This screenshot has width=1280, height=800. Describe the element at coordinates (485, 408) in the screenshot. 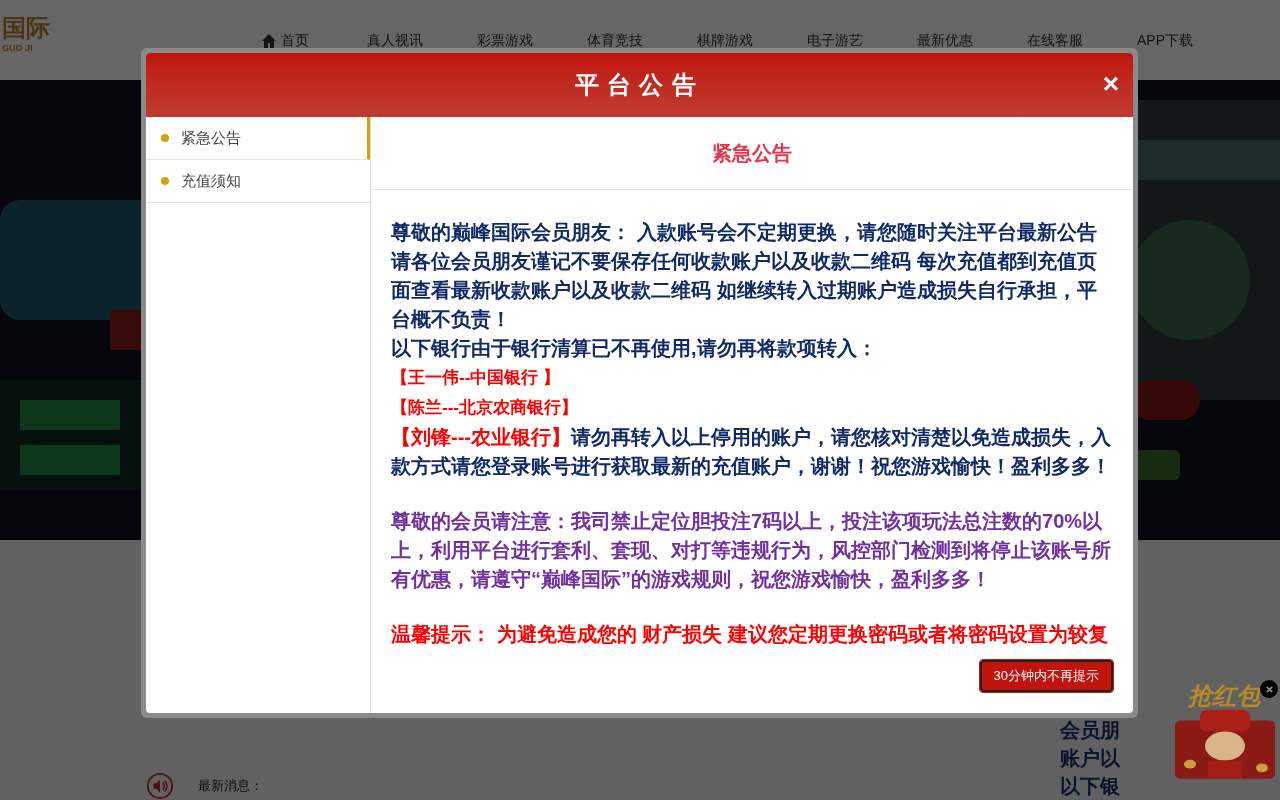

I see `notice-paragraph: 【陈兰---北京农商银行】` at that location.